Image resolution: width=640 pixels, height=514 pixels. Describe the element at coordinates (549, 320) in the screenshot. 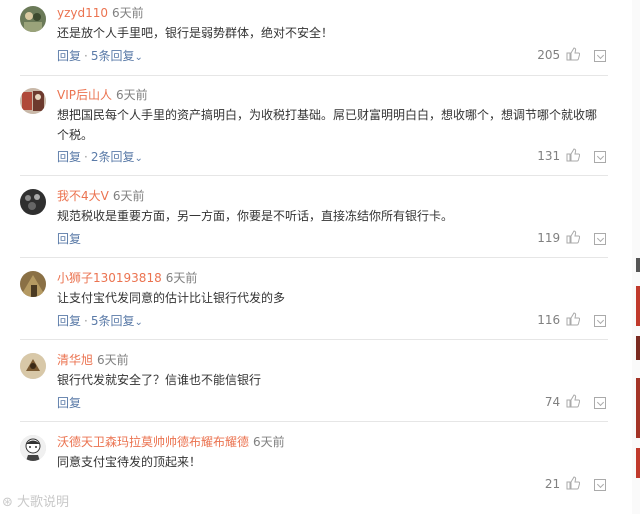

I see `like-count: 116` at that location.